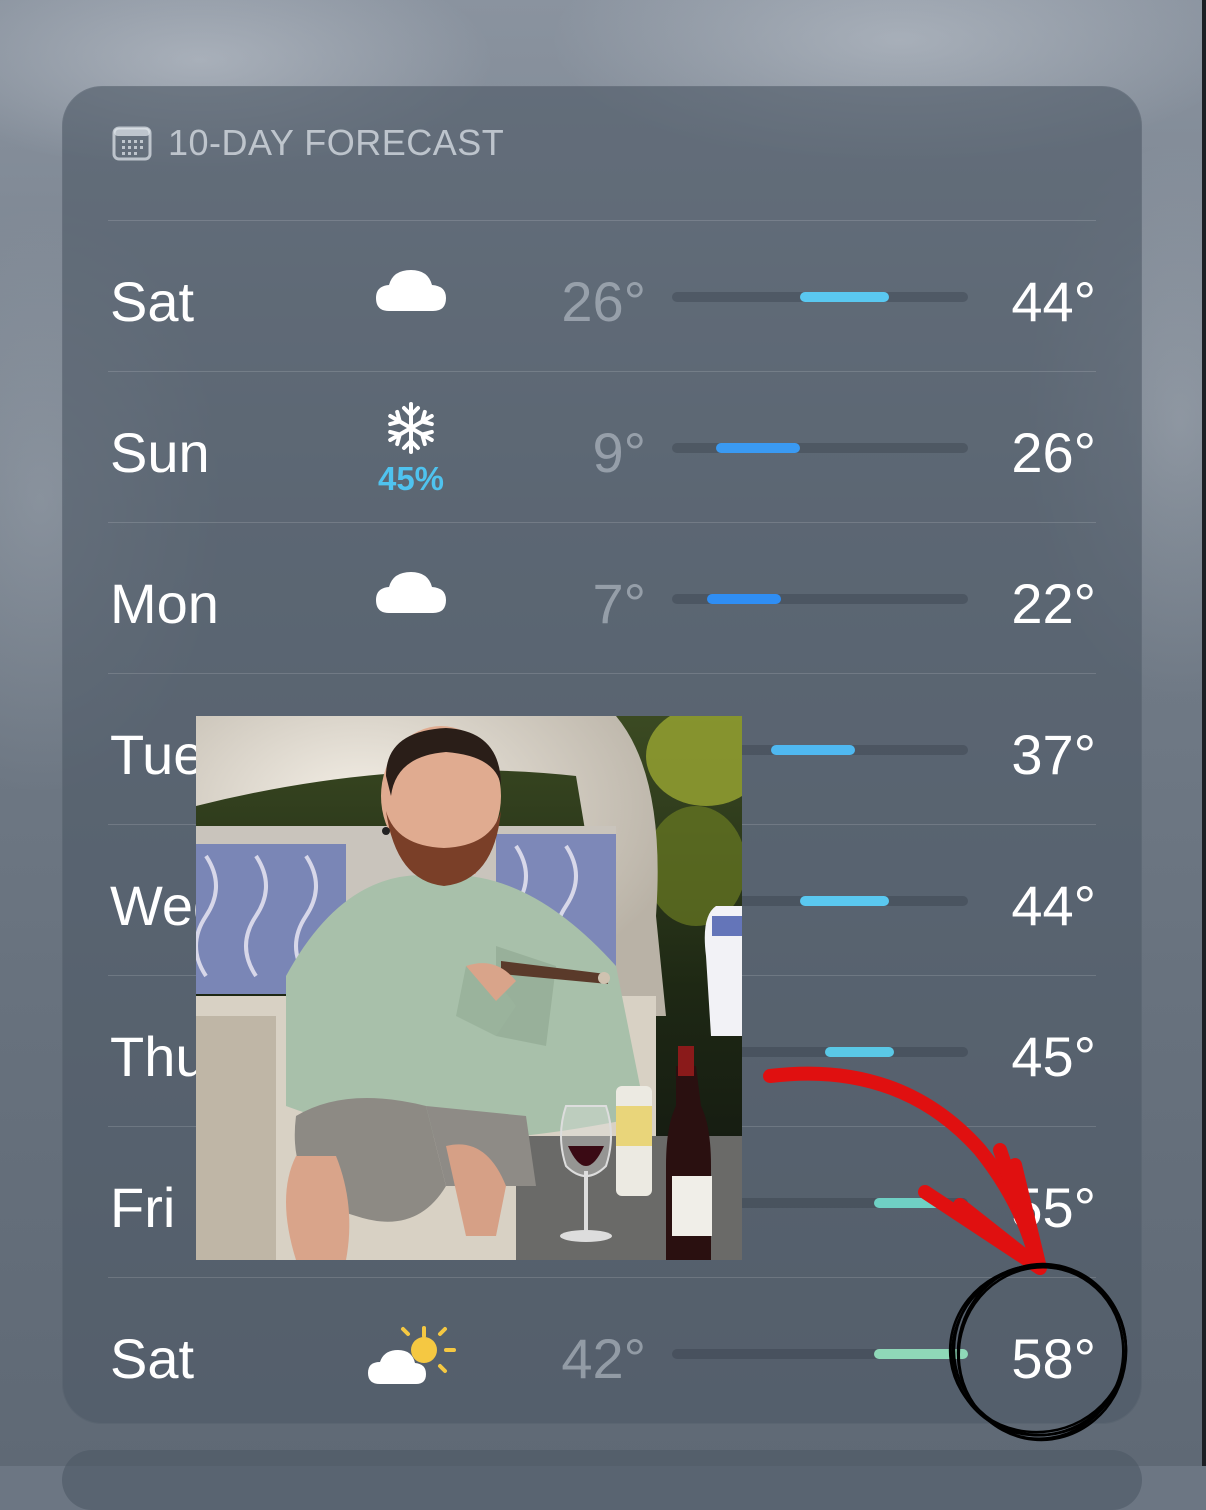  I want to click on weather-icon-group: 45%, so click(411, 449).